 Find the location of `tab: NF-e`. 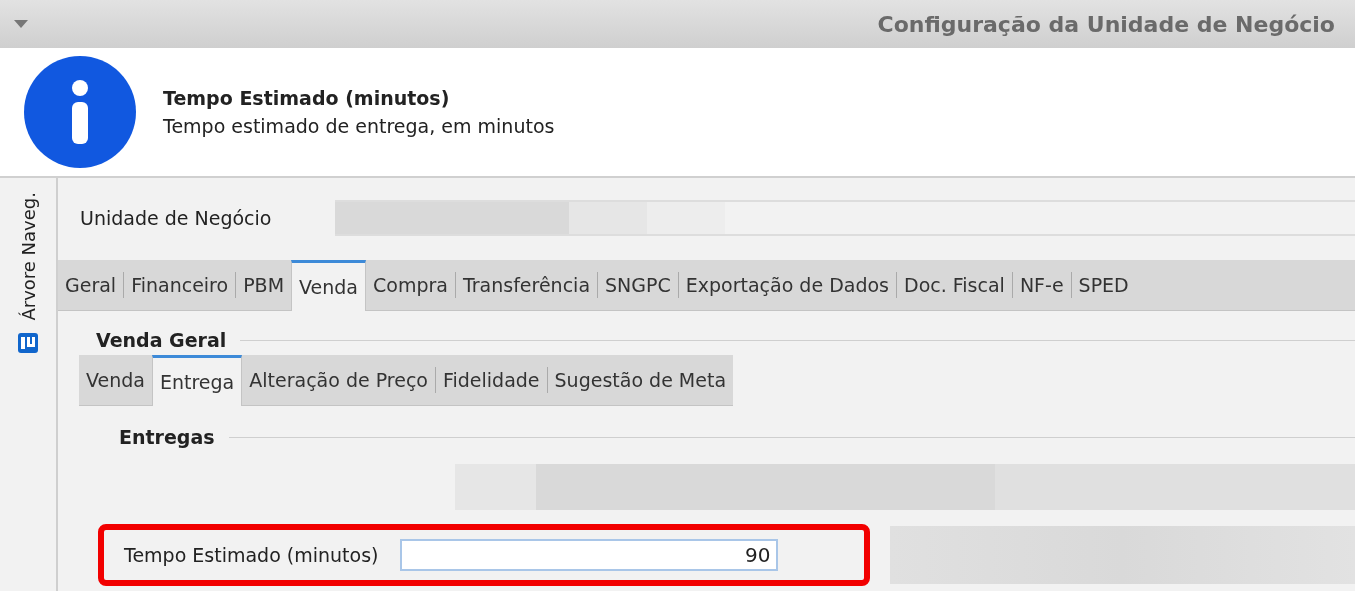

tab: NF-e is located at coordinates (1041, 285).